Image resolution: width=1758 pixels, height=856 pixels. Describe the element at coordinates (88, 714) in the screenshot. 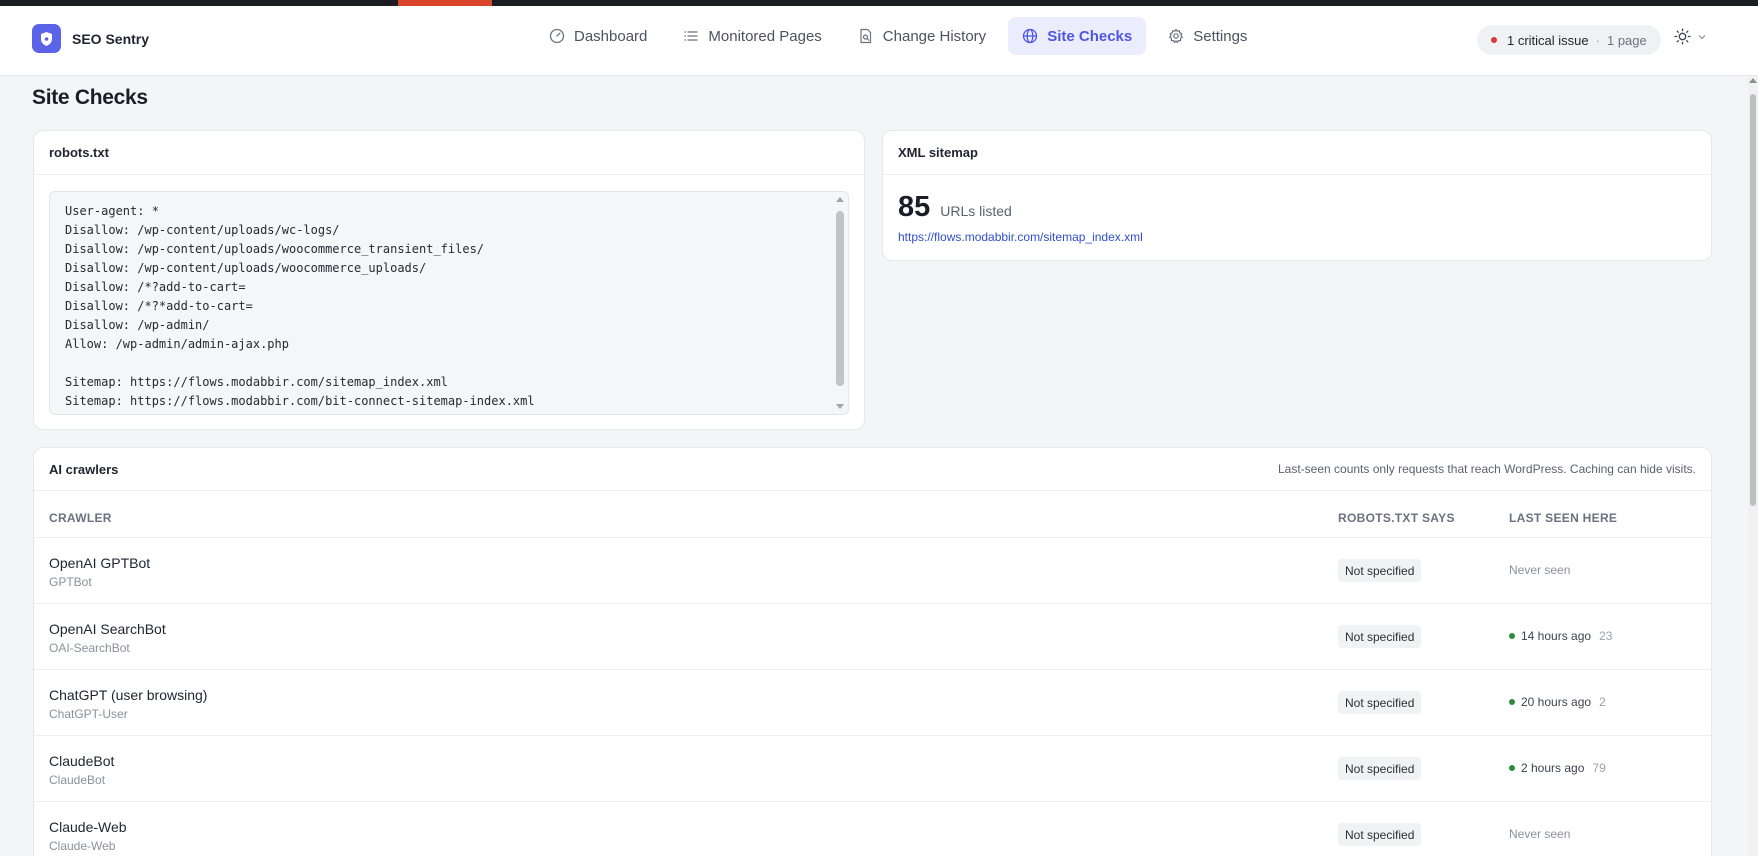

I see `crawler-agent: ChatGPT-User` at that location.